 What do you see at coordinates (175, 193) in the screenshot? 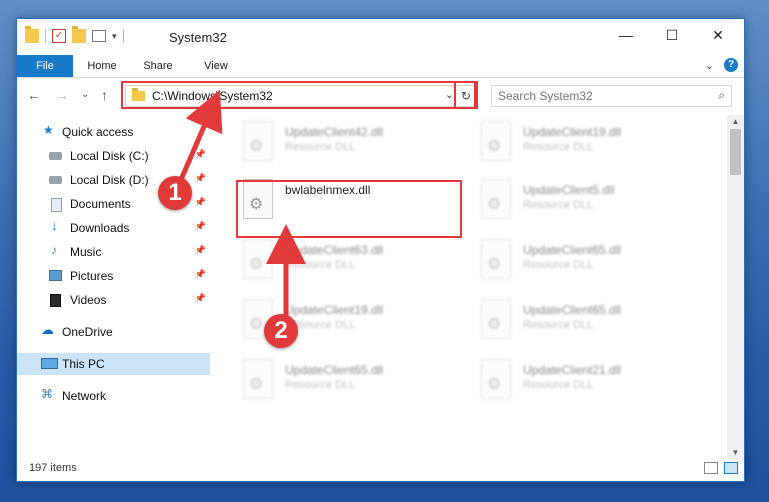
I see `step-badge-1: 1` at bounding box center [175, 193].